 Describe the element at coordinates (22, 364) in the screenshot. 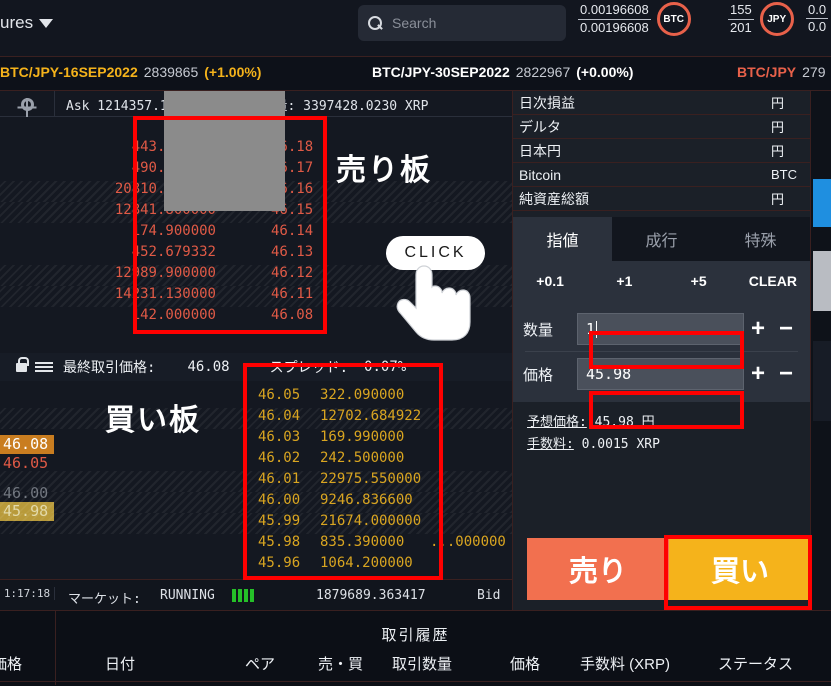

I see `lock-icon` at that location.